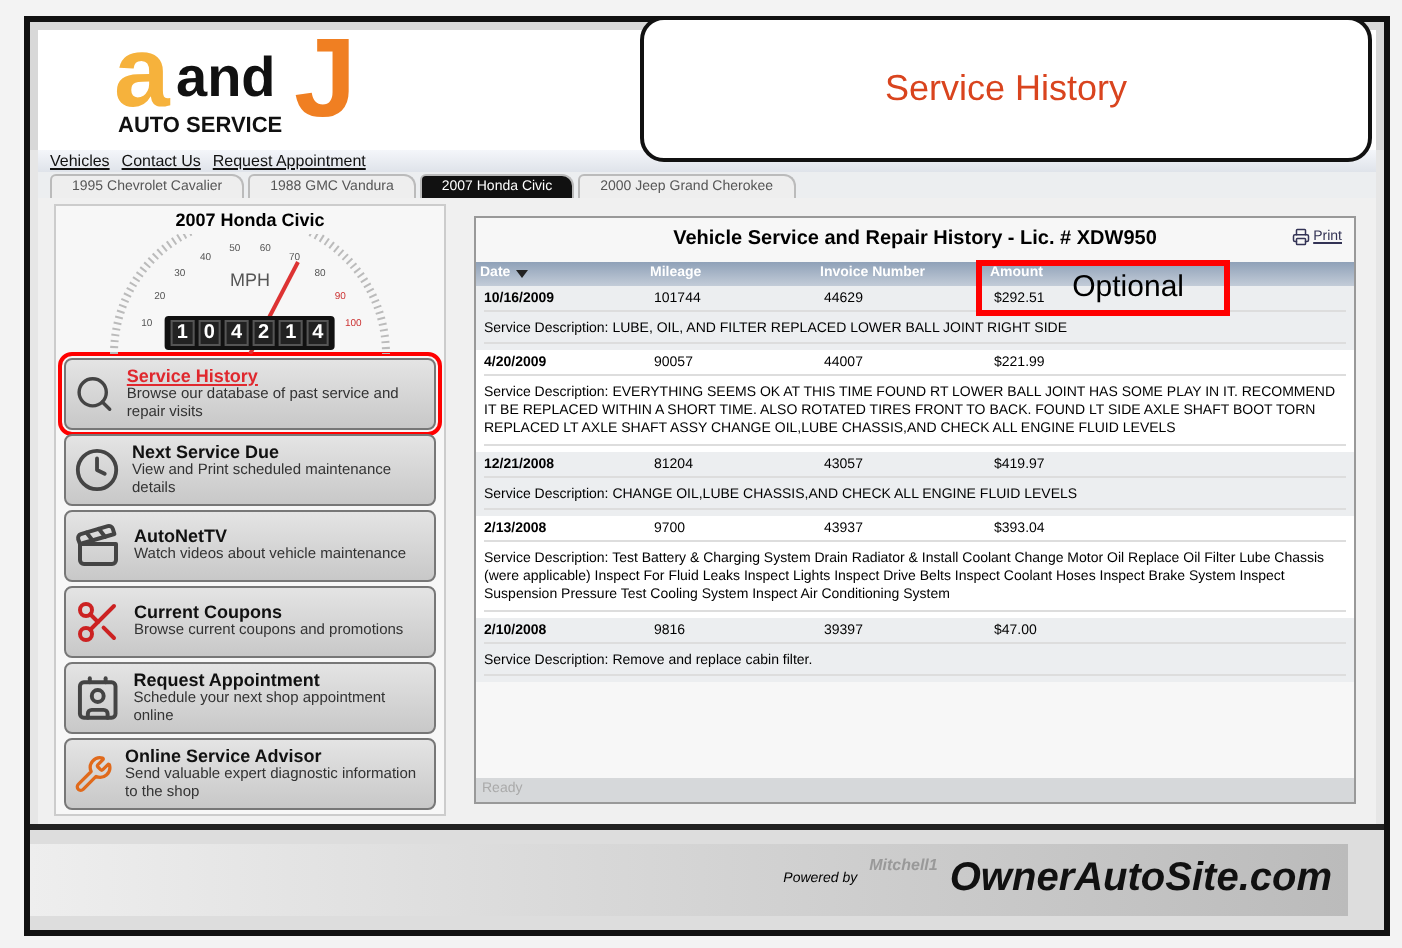  I want to click on sidebar-item-title: Service History, so click(193, 375).